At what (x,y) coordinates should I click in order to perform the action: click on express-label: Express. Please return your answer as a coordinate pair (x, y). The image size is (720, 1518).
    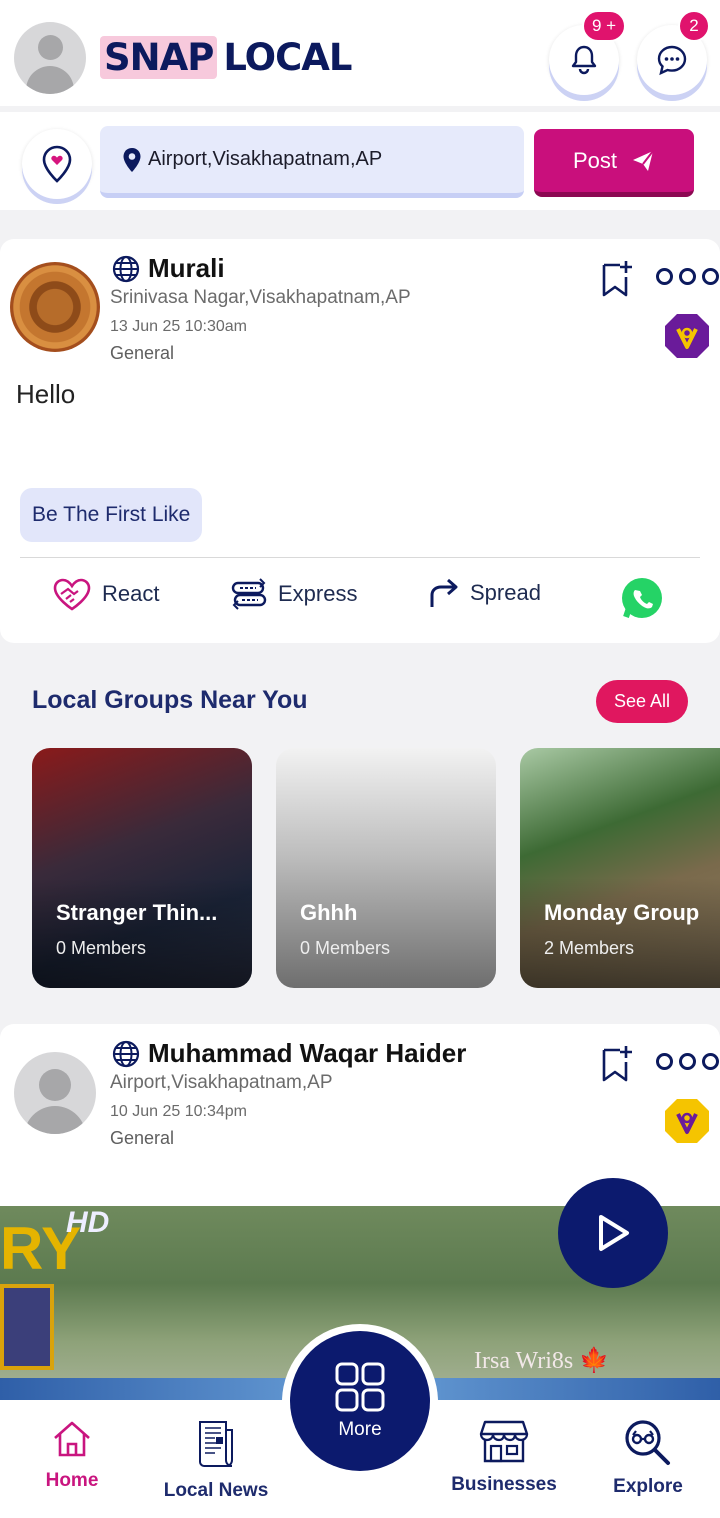
    Looking at the image, I should click on (318, 593).